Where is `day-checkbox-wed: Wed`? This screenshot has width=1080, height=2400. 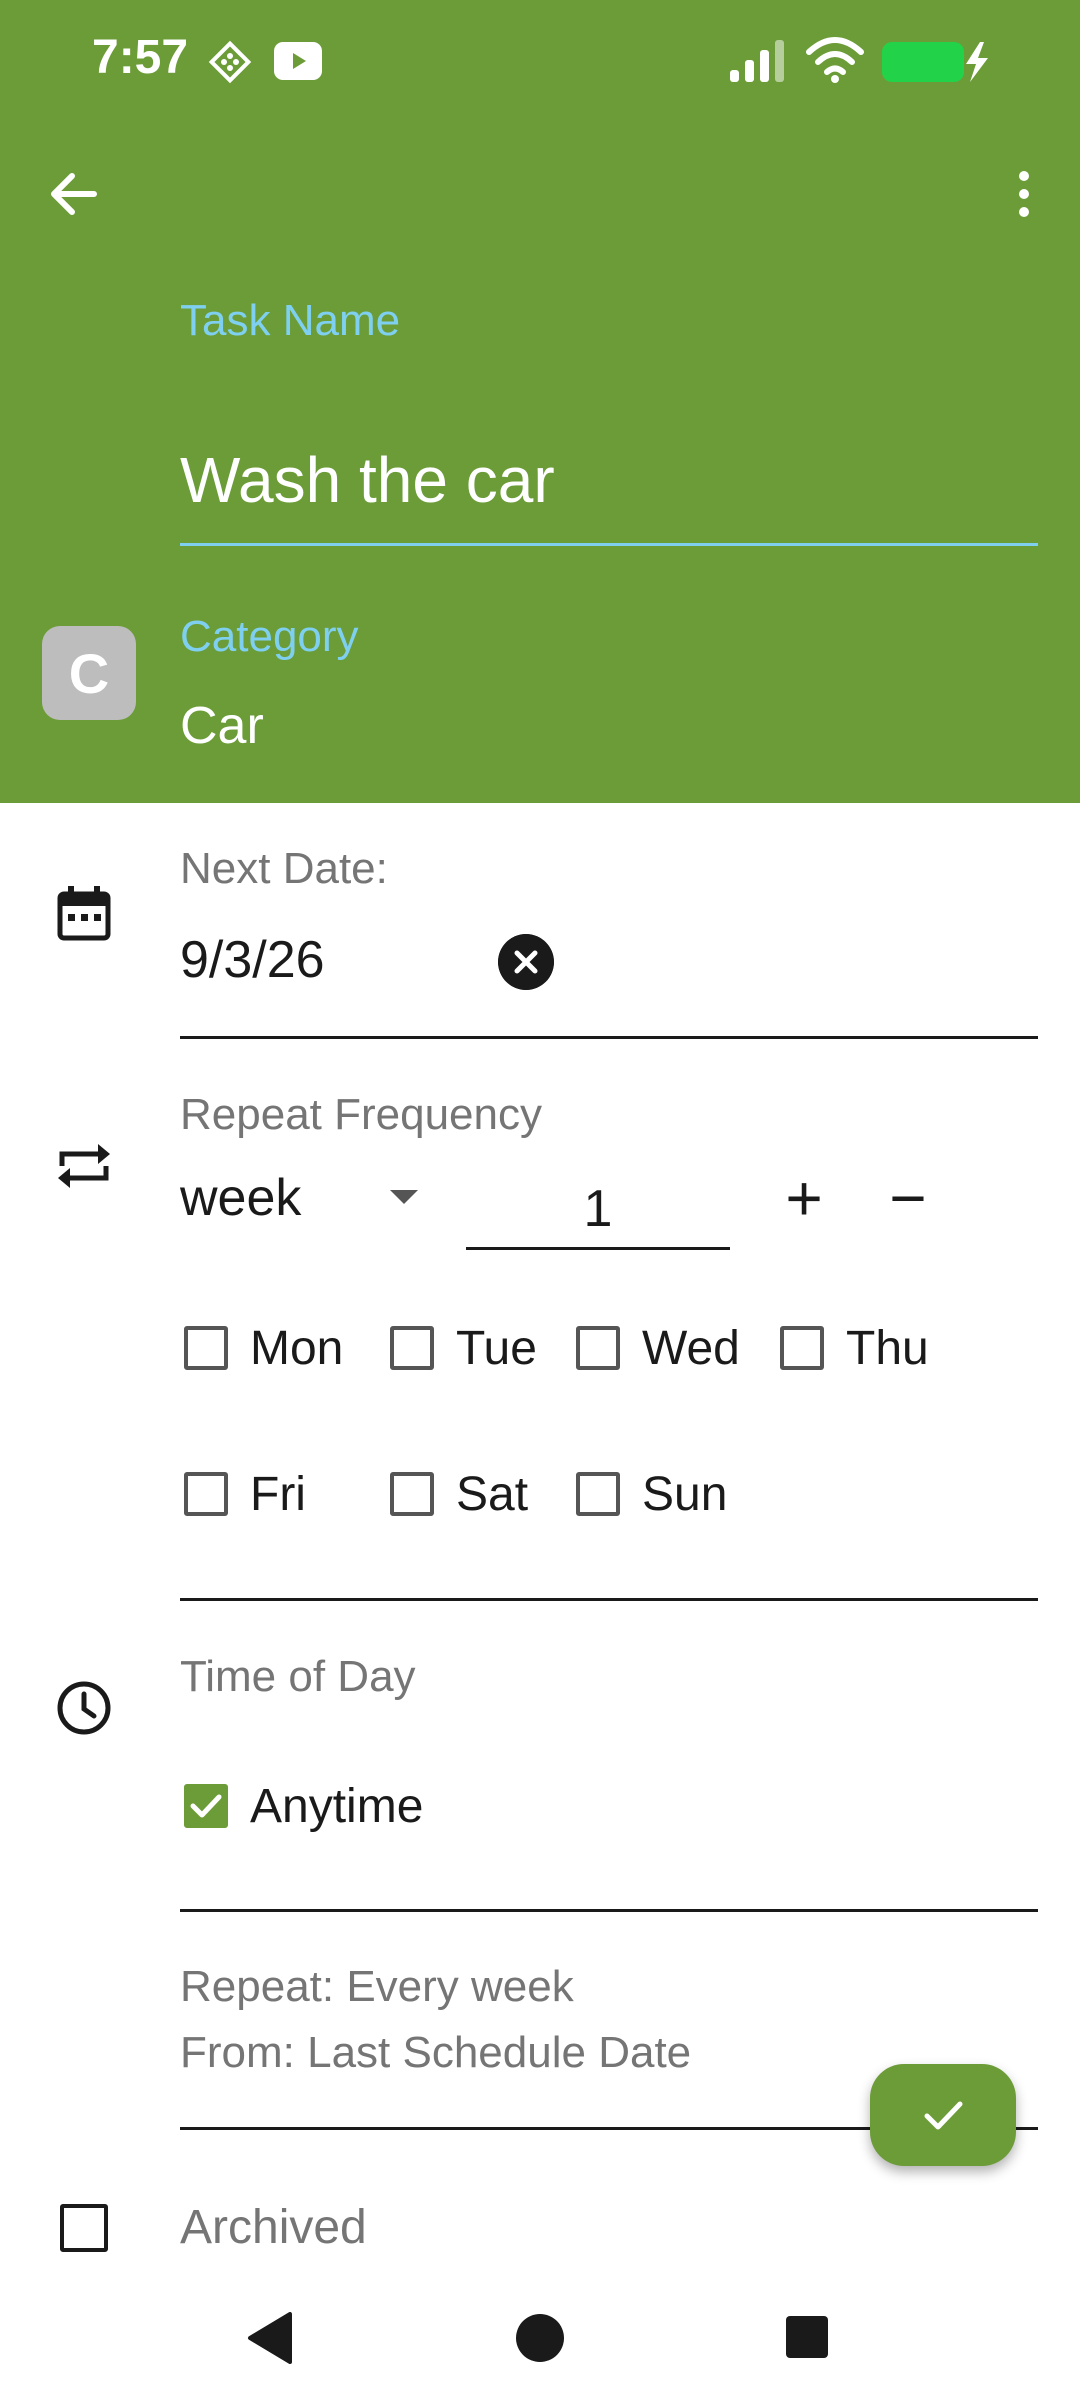 day-checkbox-wed: Wed is located at coordinates (658, 1348).